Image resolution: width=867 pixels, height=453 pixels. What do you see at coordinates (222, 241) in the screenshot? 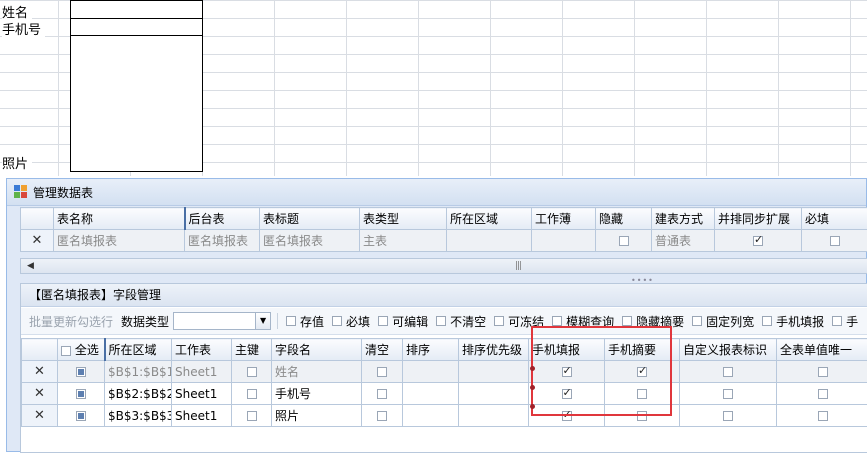
I see `cell-backend: 匿名填报表` at bounding box center [222, 241].